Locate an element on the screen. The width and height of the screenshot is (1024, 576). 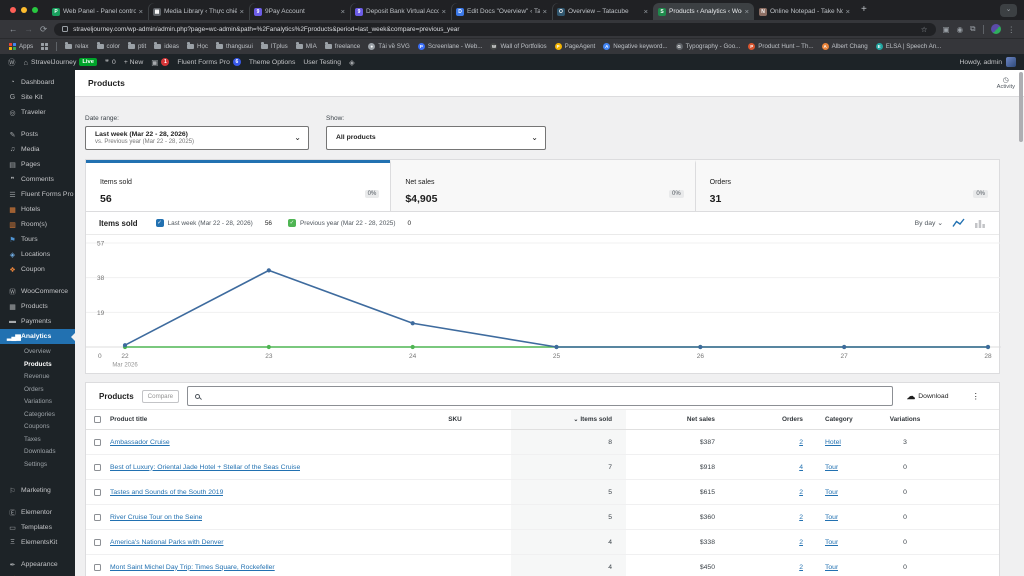
activity-panel-button: ◷ Activity is located at coordinates (1006, 83).